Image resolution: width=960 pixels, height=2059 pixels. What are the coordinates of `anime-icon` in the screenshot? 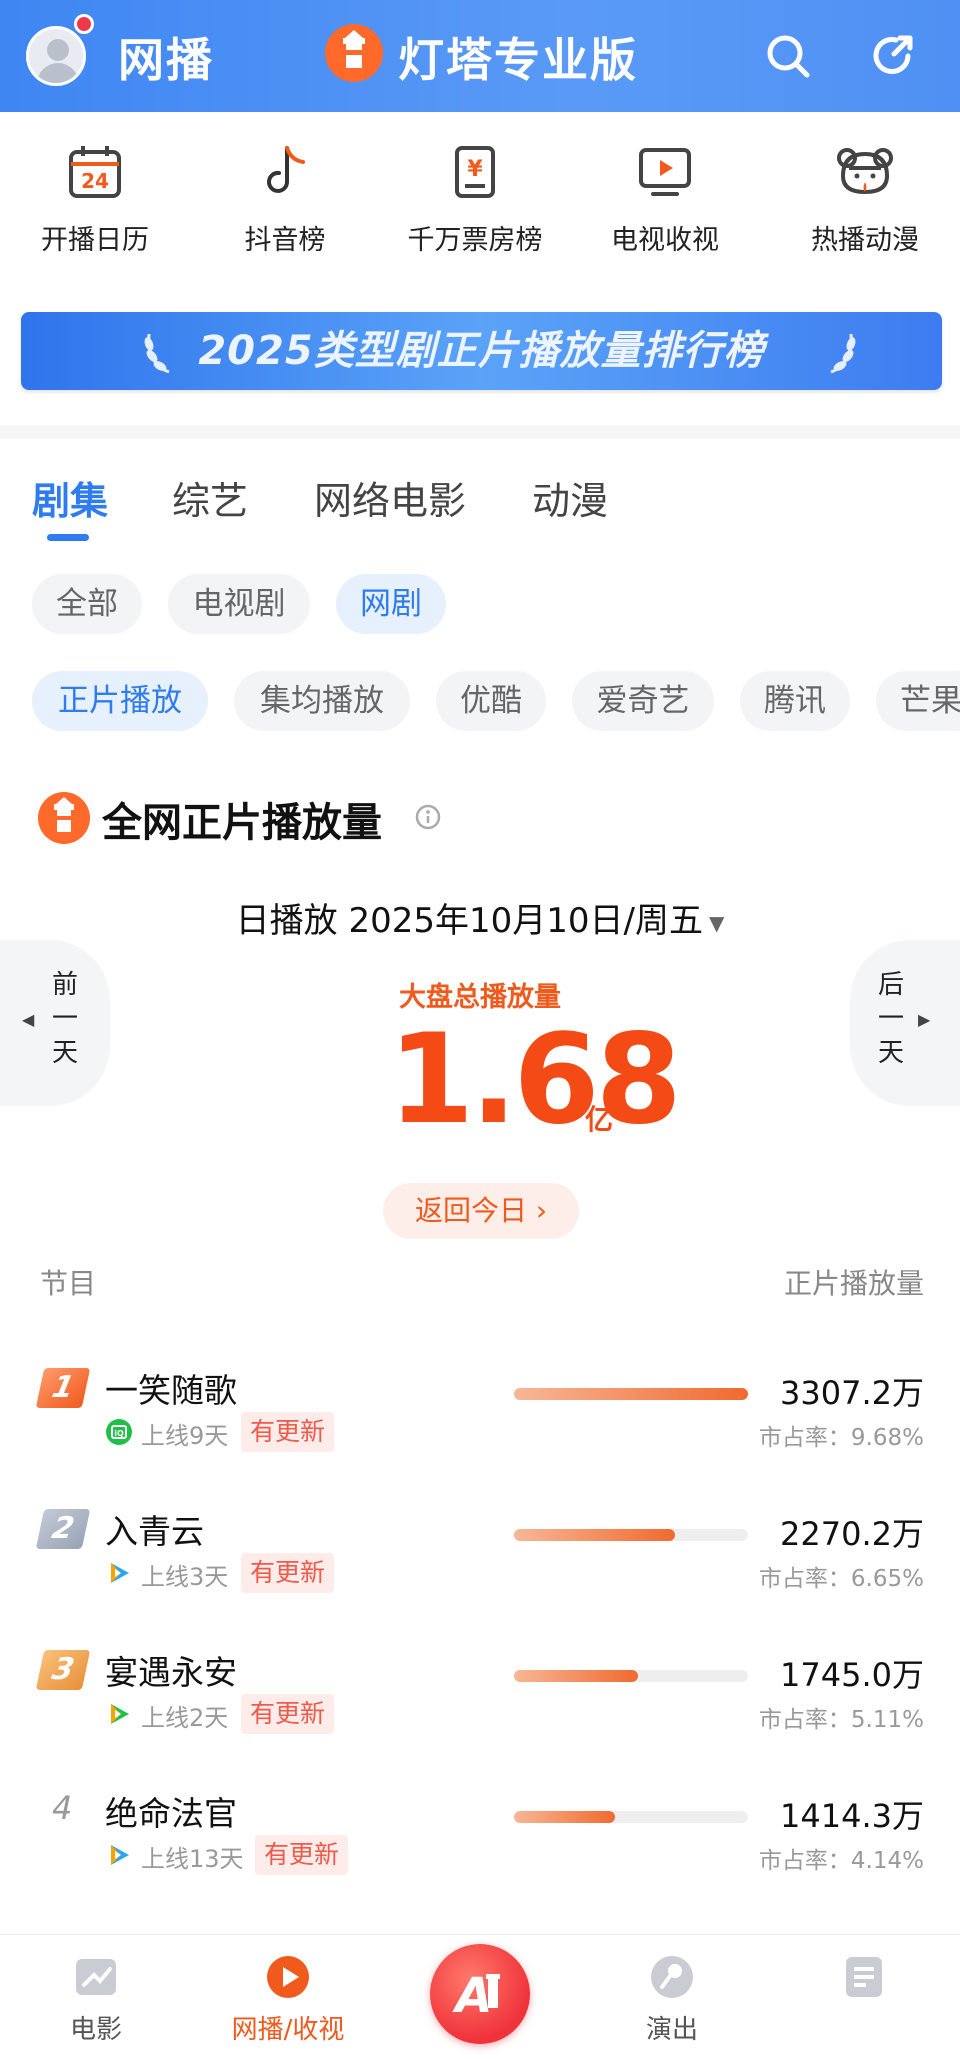 It's located at (865, 172).